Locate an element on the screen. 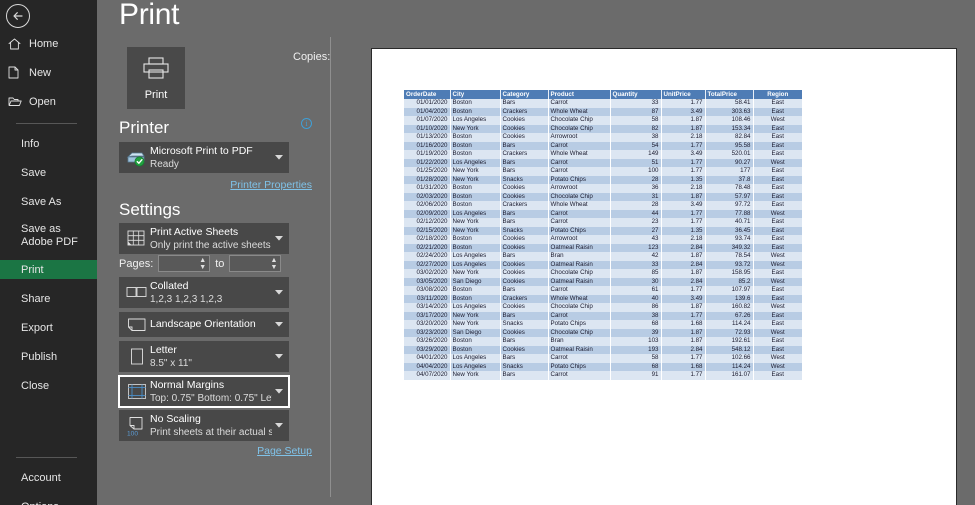 The image size is (975, 505). nav-item-share: Share is located at coordinates (48, 298).